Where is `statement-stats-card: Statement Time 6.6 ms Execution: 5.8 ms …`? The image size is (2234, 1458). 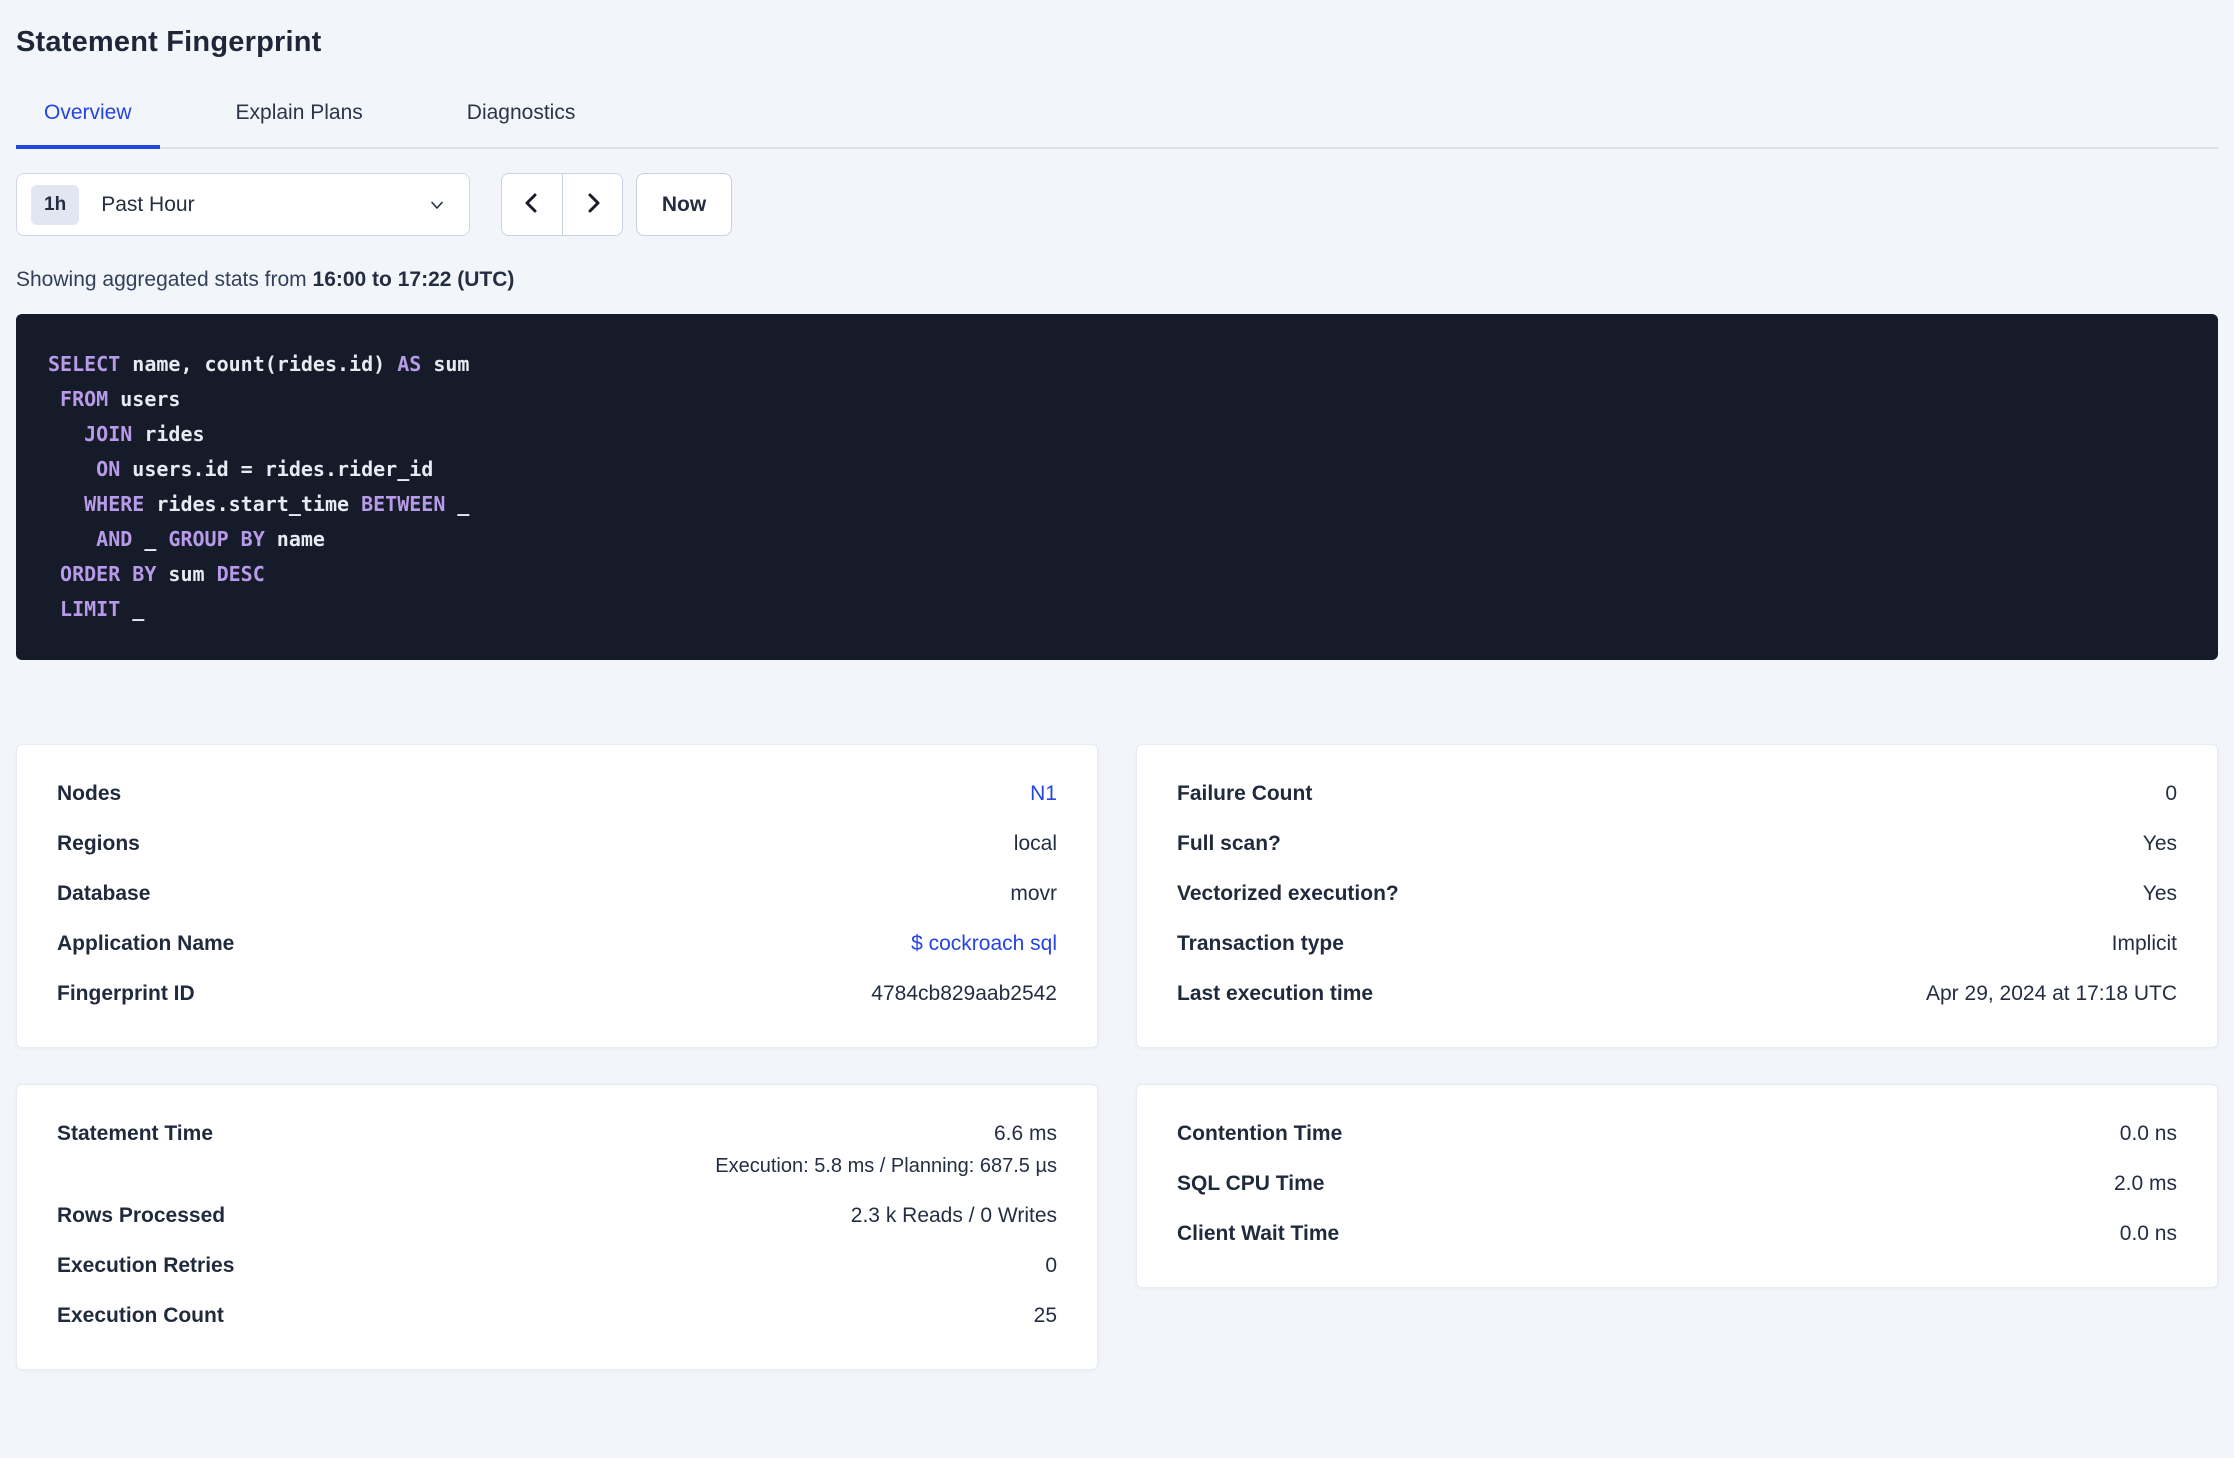
statement-stats-card: Statement Time 6.6 ms Execution: 5.8 ms … is located at coordinates (557, 1227).